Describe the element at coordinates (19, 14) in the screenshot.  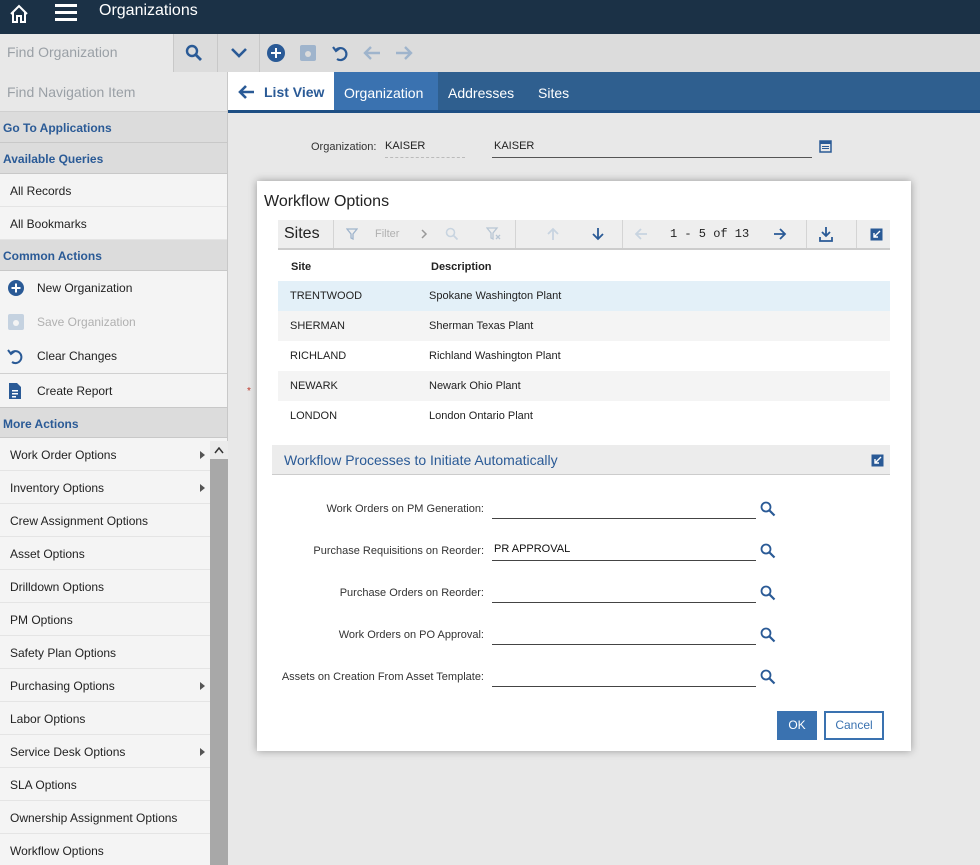
I see `home-icon` at that location.